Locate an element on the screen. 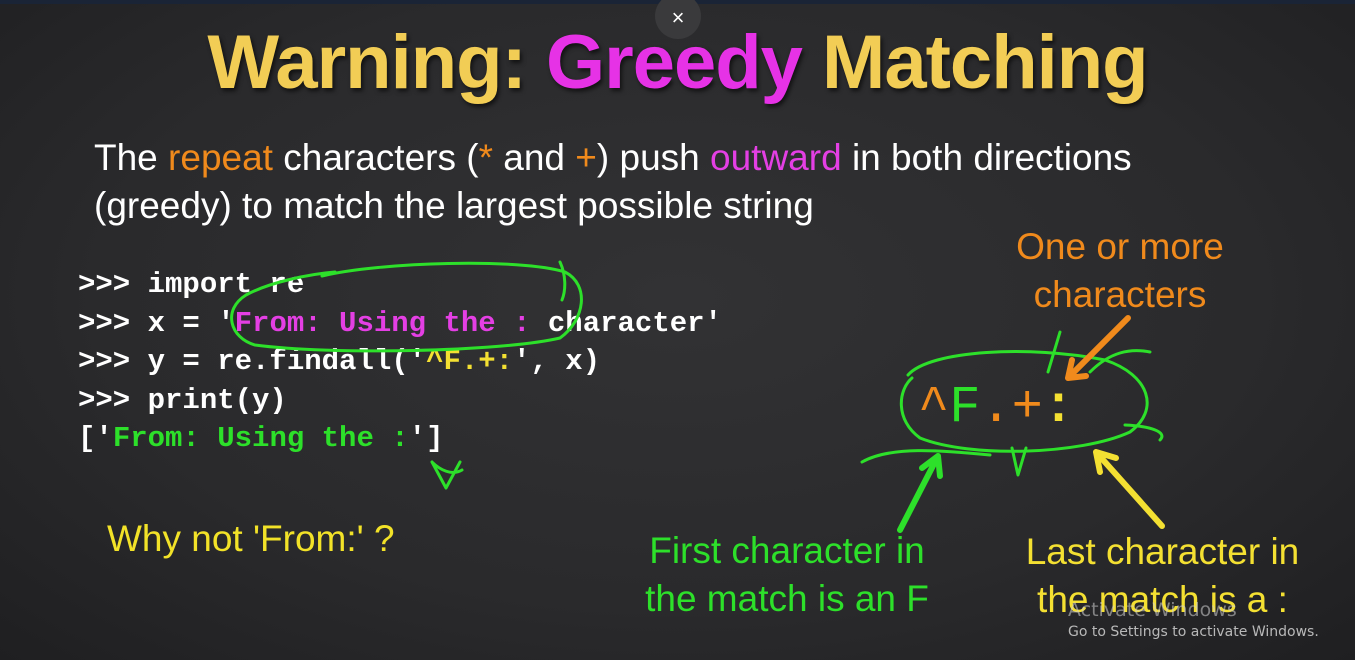 The width and height of the screenshot is (1355, 660). regex-plus: + is located at coordinates (1027, 407).